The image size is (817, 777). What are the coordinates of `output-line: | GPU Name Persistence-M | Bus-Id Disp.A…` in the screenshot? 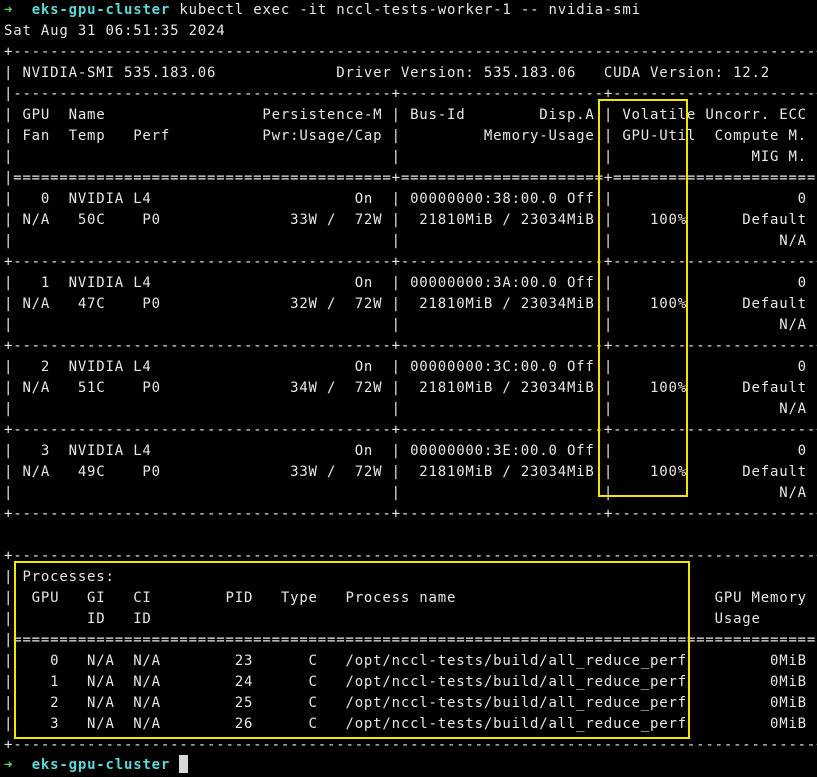 It's located at (410, 115).